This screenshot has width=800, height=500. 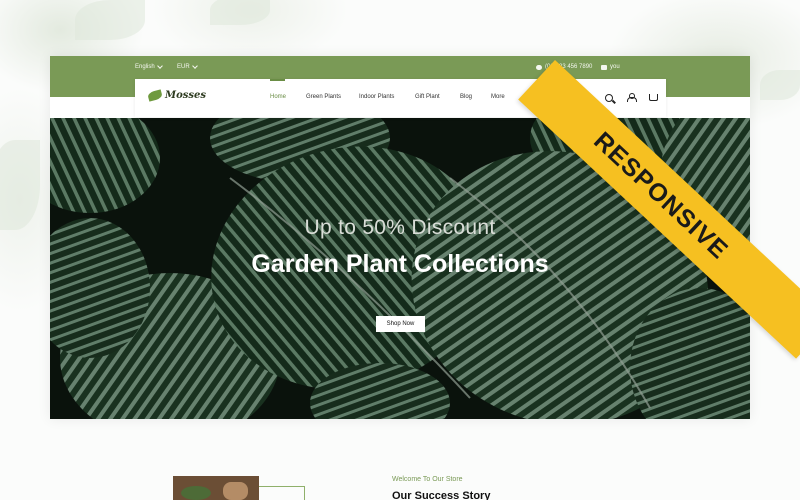 What do you see at coordinates (400, 264) in the screenshot?
I see `hero-title: Garden Plant Collections` at bounding box center [400, 264].